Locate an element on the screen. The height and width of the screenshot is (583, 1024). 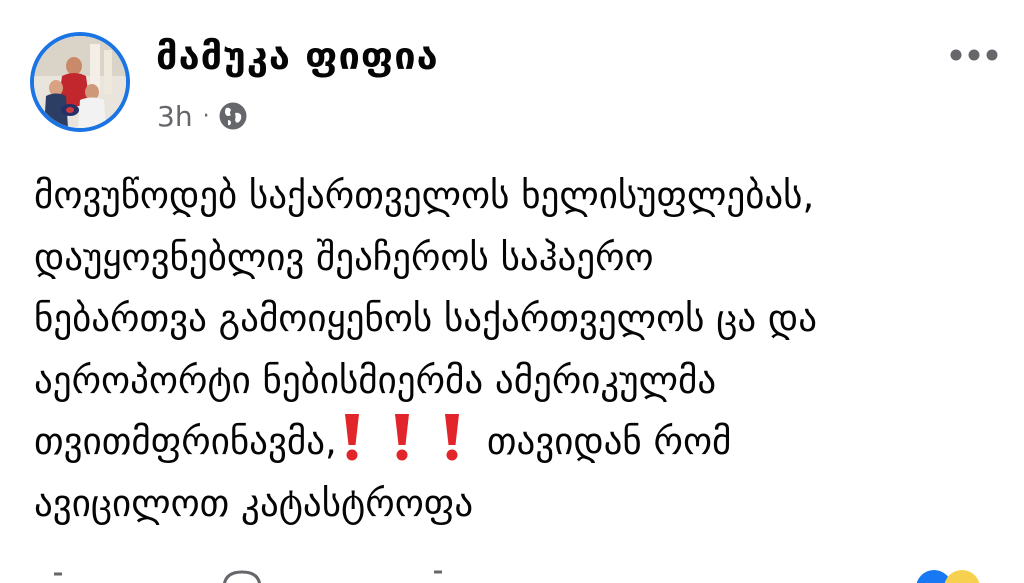
author-name: მამუკა ფიფია is located at coordinates (297, 56).